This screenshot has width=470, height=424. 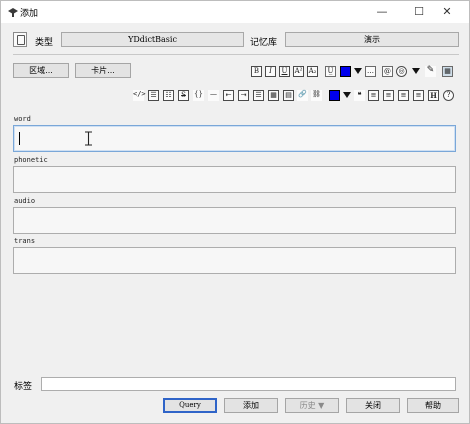 What do you see at coordinates (334, 95) in the screenshot?
I see `background-color-icon` at bounding box center [334, 95].